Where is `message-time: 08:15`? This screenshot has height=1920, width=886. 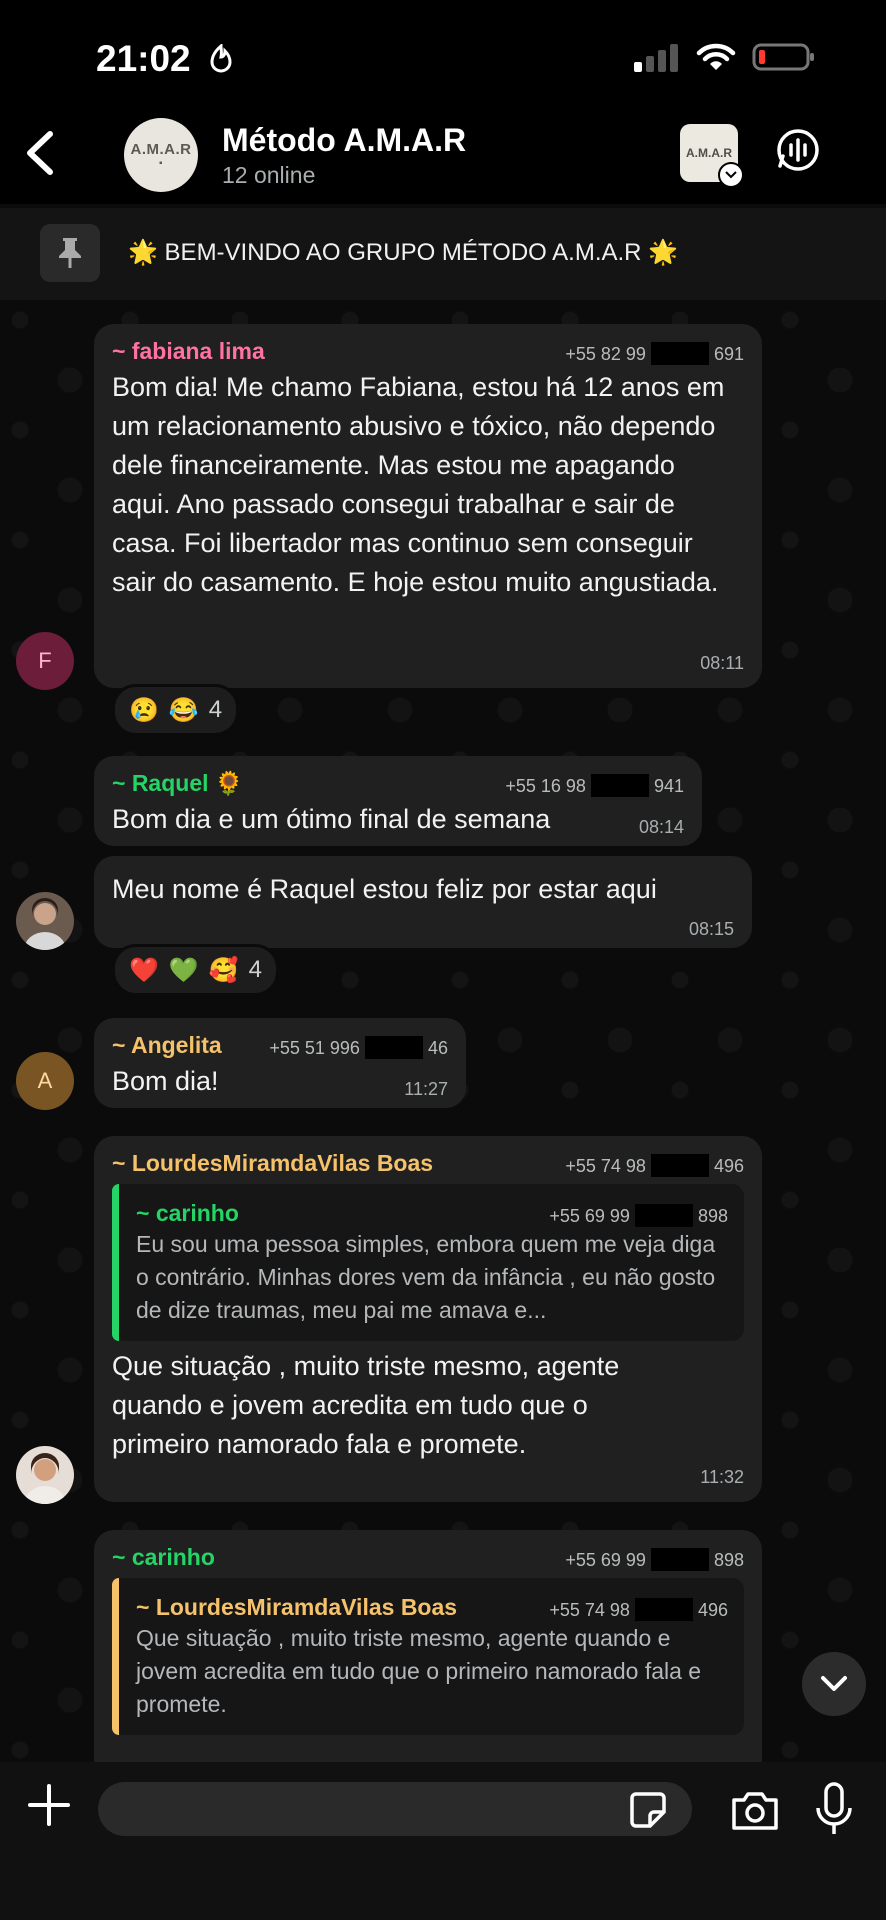 message-time: 08:15 is located at coordinates (711, 929).